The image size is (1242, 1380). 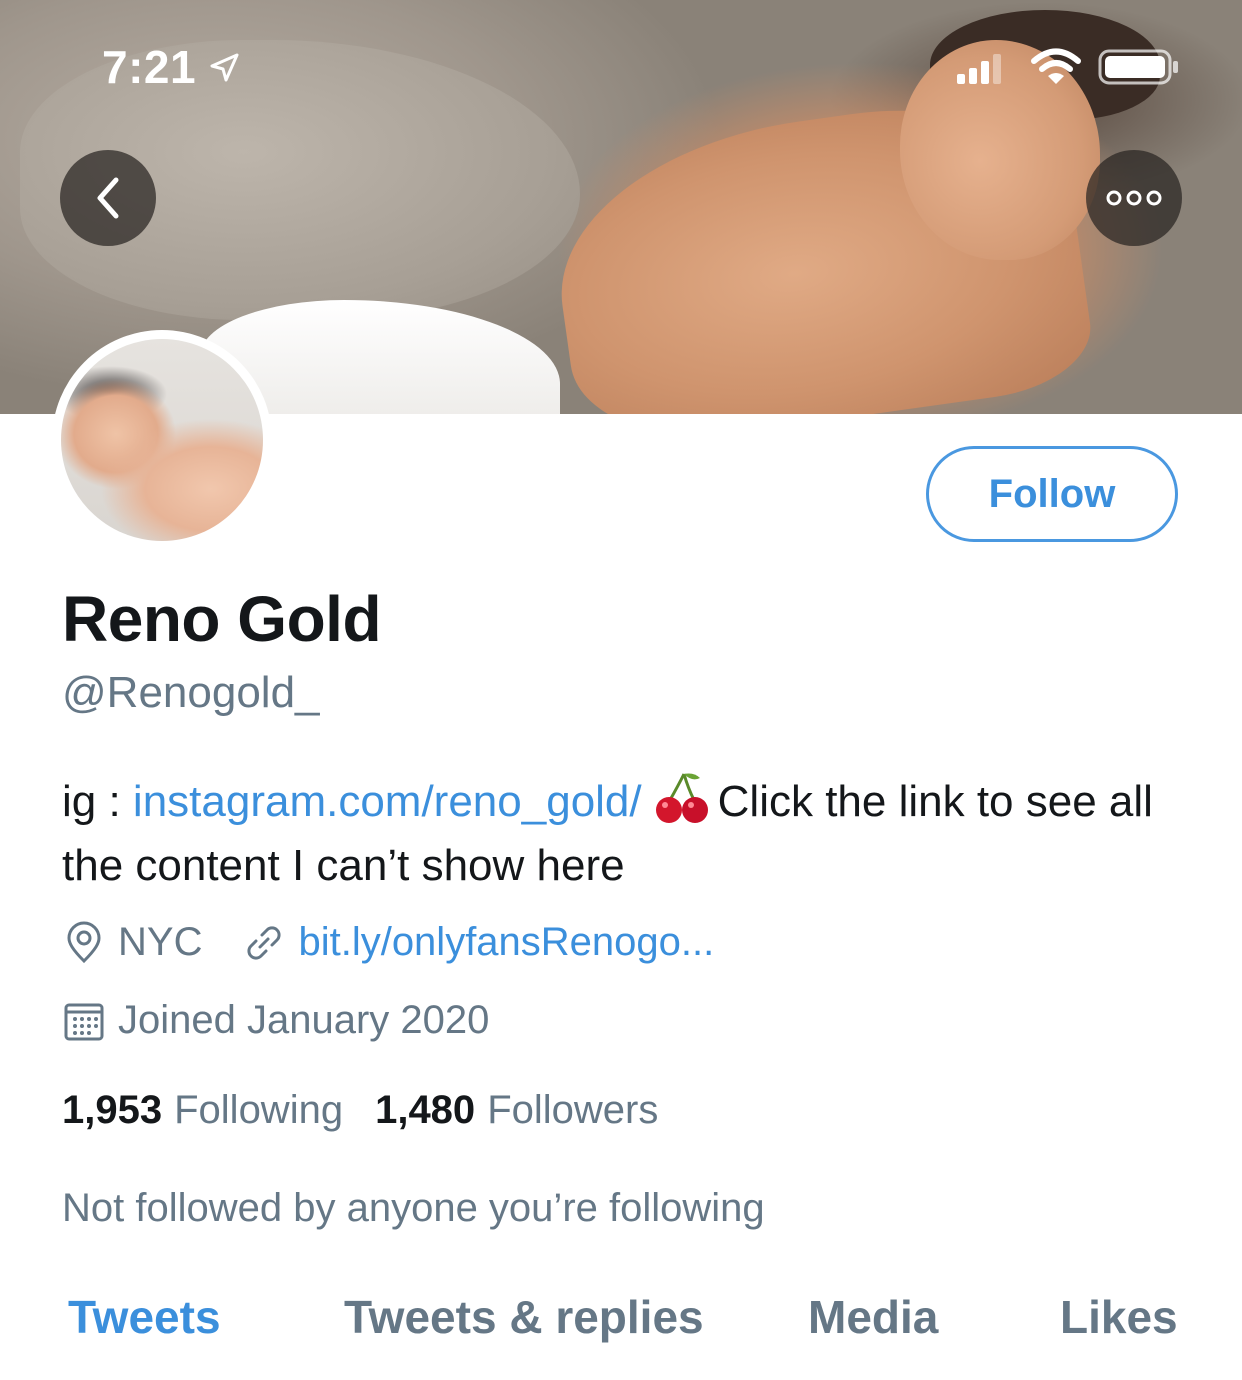 I want to click on wifi-icon, so click(x=1056, y=66).